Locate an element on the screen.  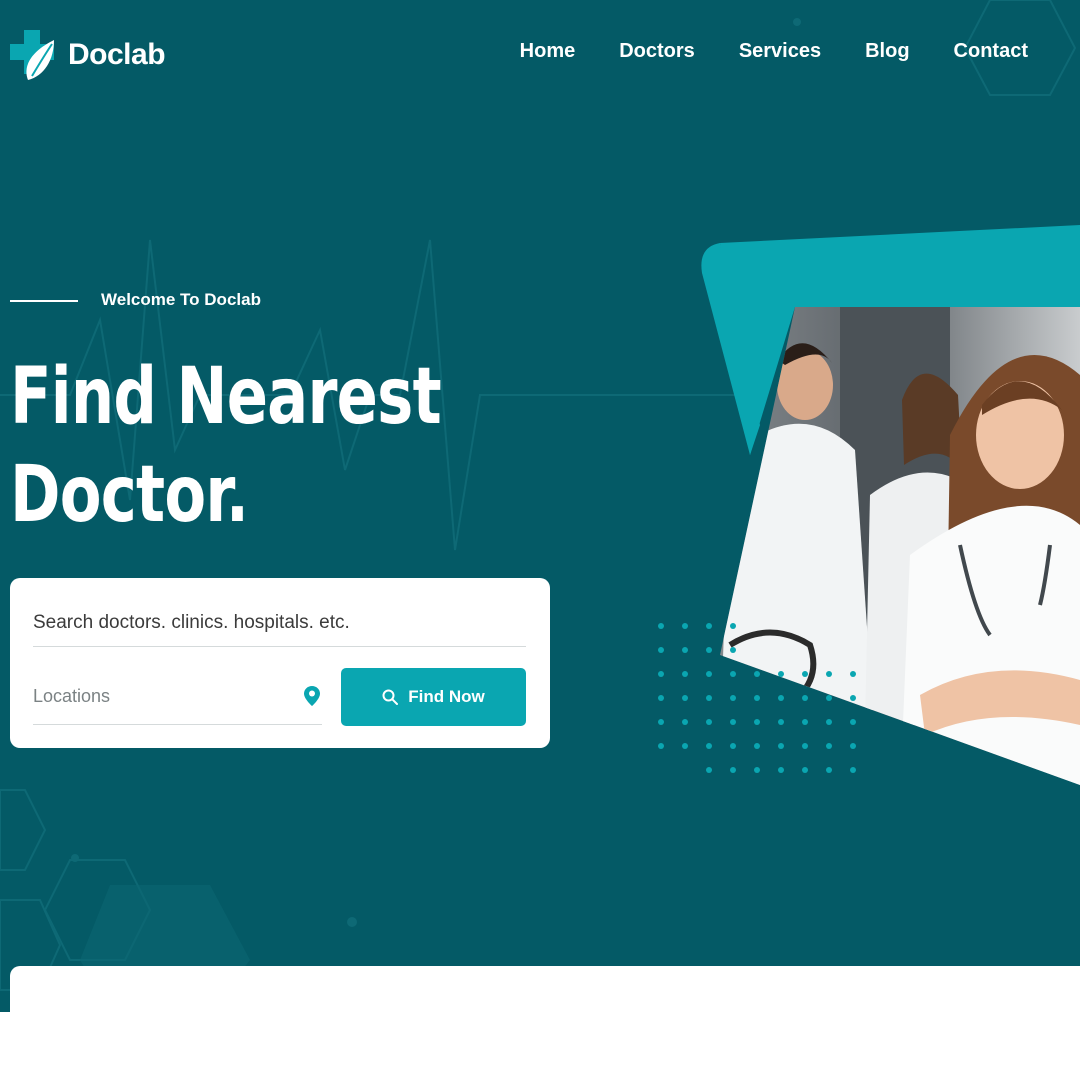
main-nav: Home Doctors Services Blog Contact is located at coordinates (774, 51).